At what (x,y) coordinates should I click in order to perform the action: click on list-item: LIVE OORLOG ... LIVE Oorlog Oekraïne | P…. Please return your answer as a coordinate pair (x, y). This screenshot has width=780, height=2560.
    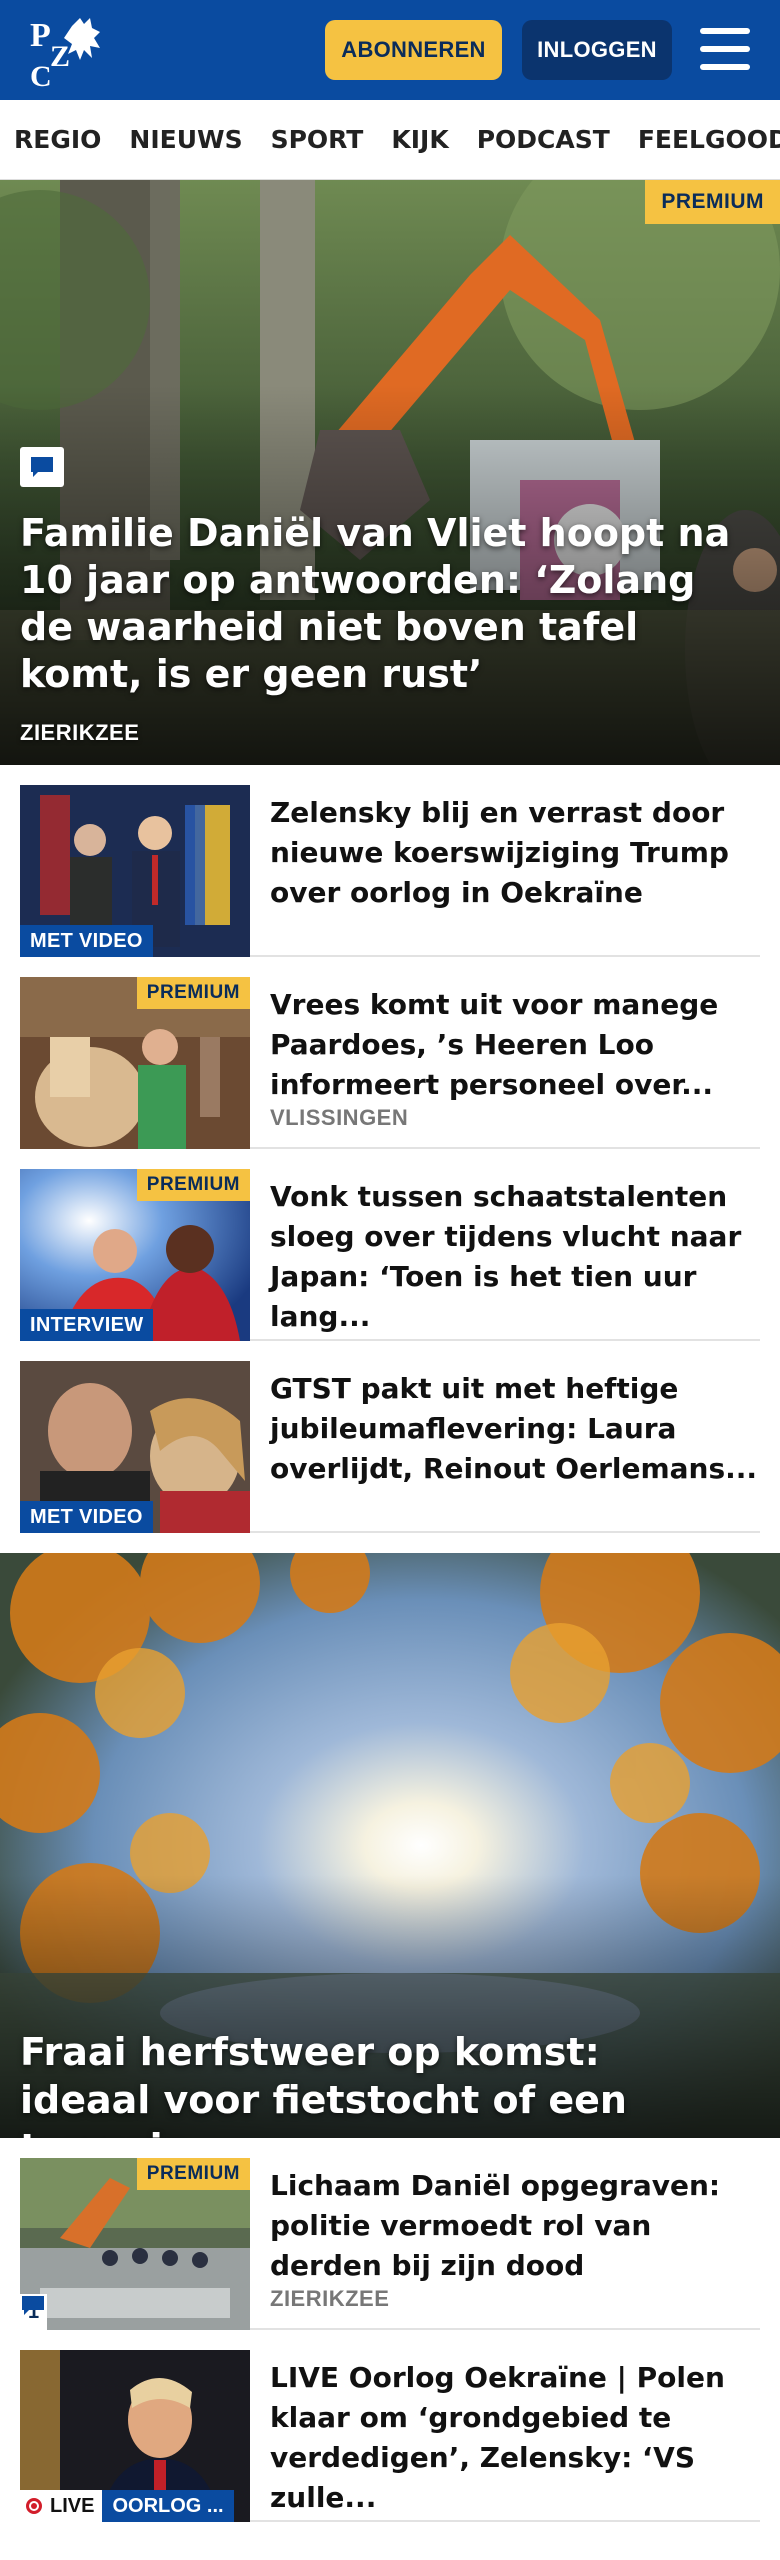
    Looking at the image, I should click on (390, 2426).